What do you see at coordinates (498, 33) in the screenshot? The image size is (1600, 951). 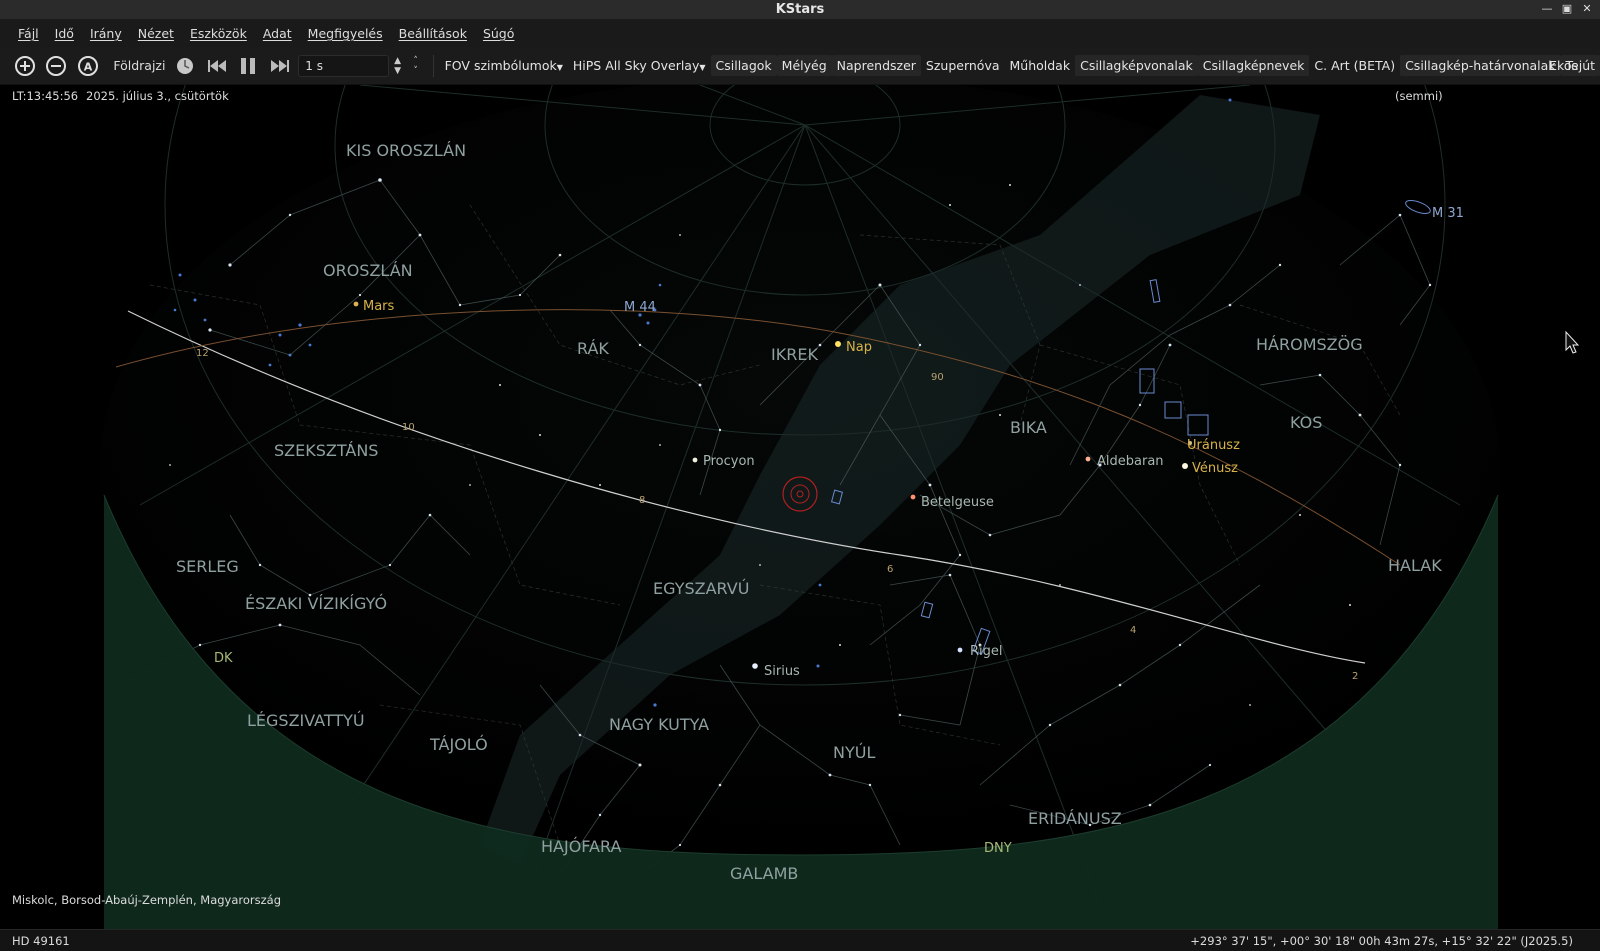 I see `menu-help: Súgó` at bounding box center [498, 33].